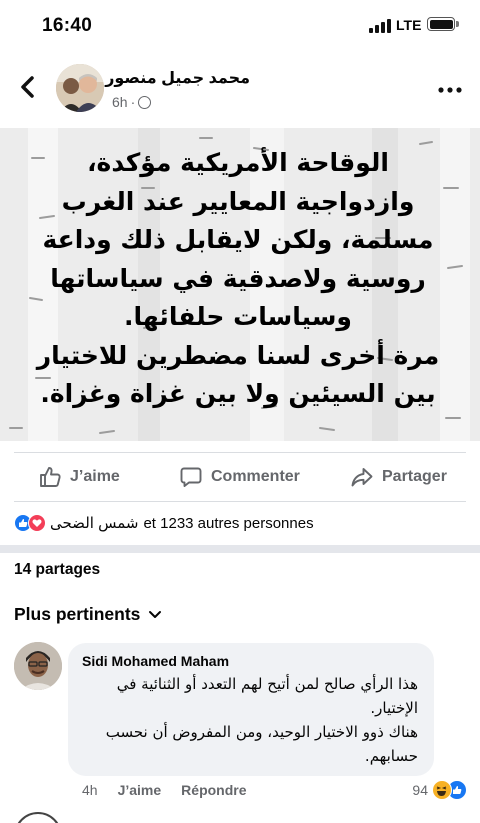  What do you see at coordinates (450, 90) in the screenshot?
I see `more-icon` at bounding box center [450, 90].